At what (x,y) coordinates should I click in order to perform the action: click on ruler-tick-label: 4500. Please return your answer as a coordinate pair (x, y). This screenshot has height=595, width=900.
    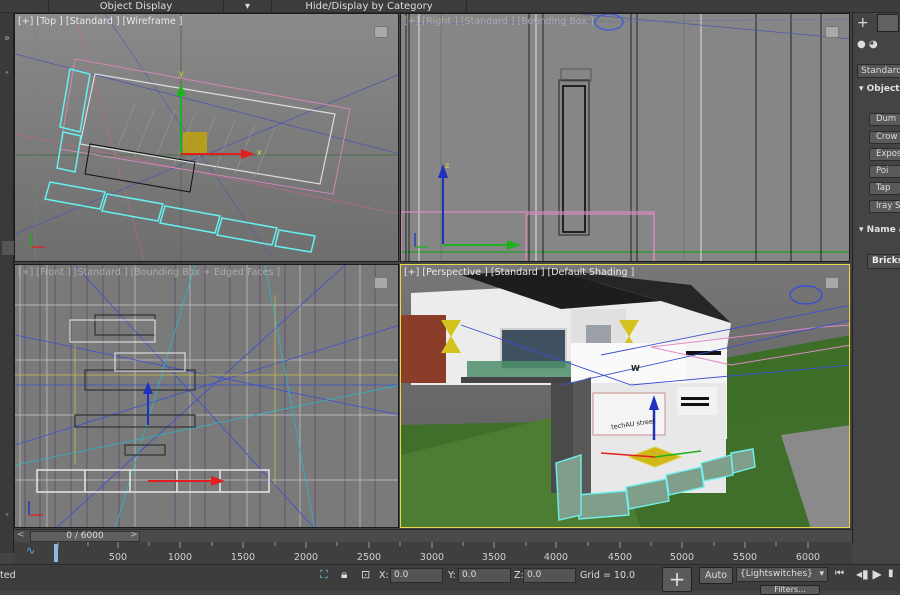
    Looking at the image, I should click on (620, 557).